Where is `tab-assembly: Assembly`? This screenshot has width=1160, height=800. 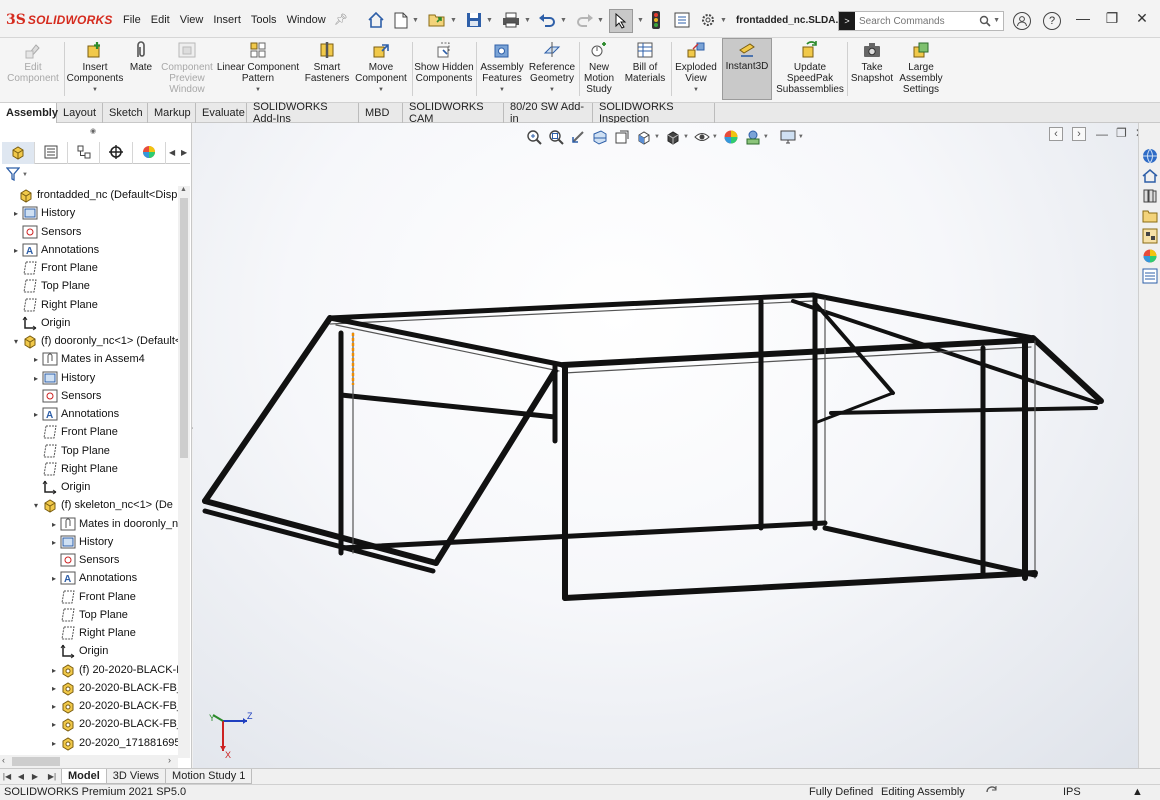
tab-assembly: Assembly is located at coordinates (29, 113).